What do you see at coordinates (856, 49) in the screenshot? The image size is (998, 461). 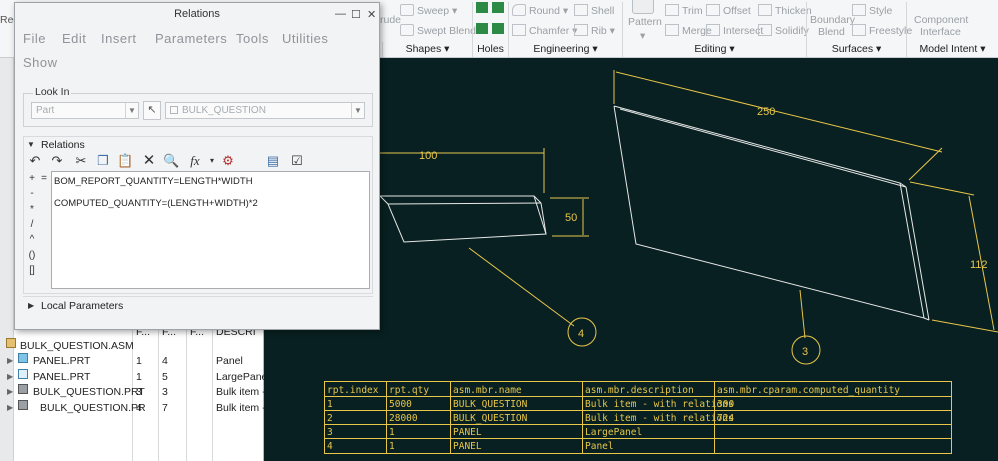 I see `group-surfaces: Surfaces ▾` at bounding box center [856, 49].